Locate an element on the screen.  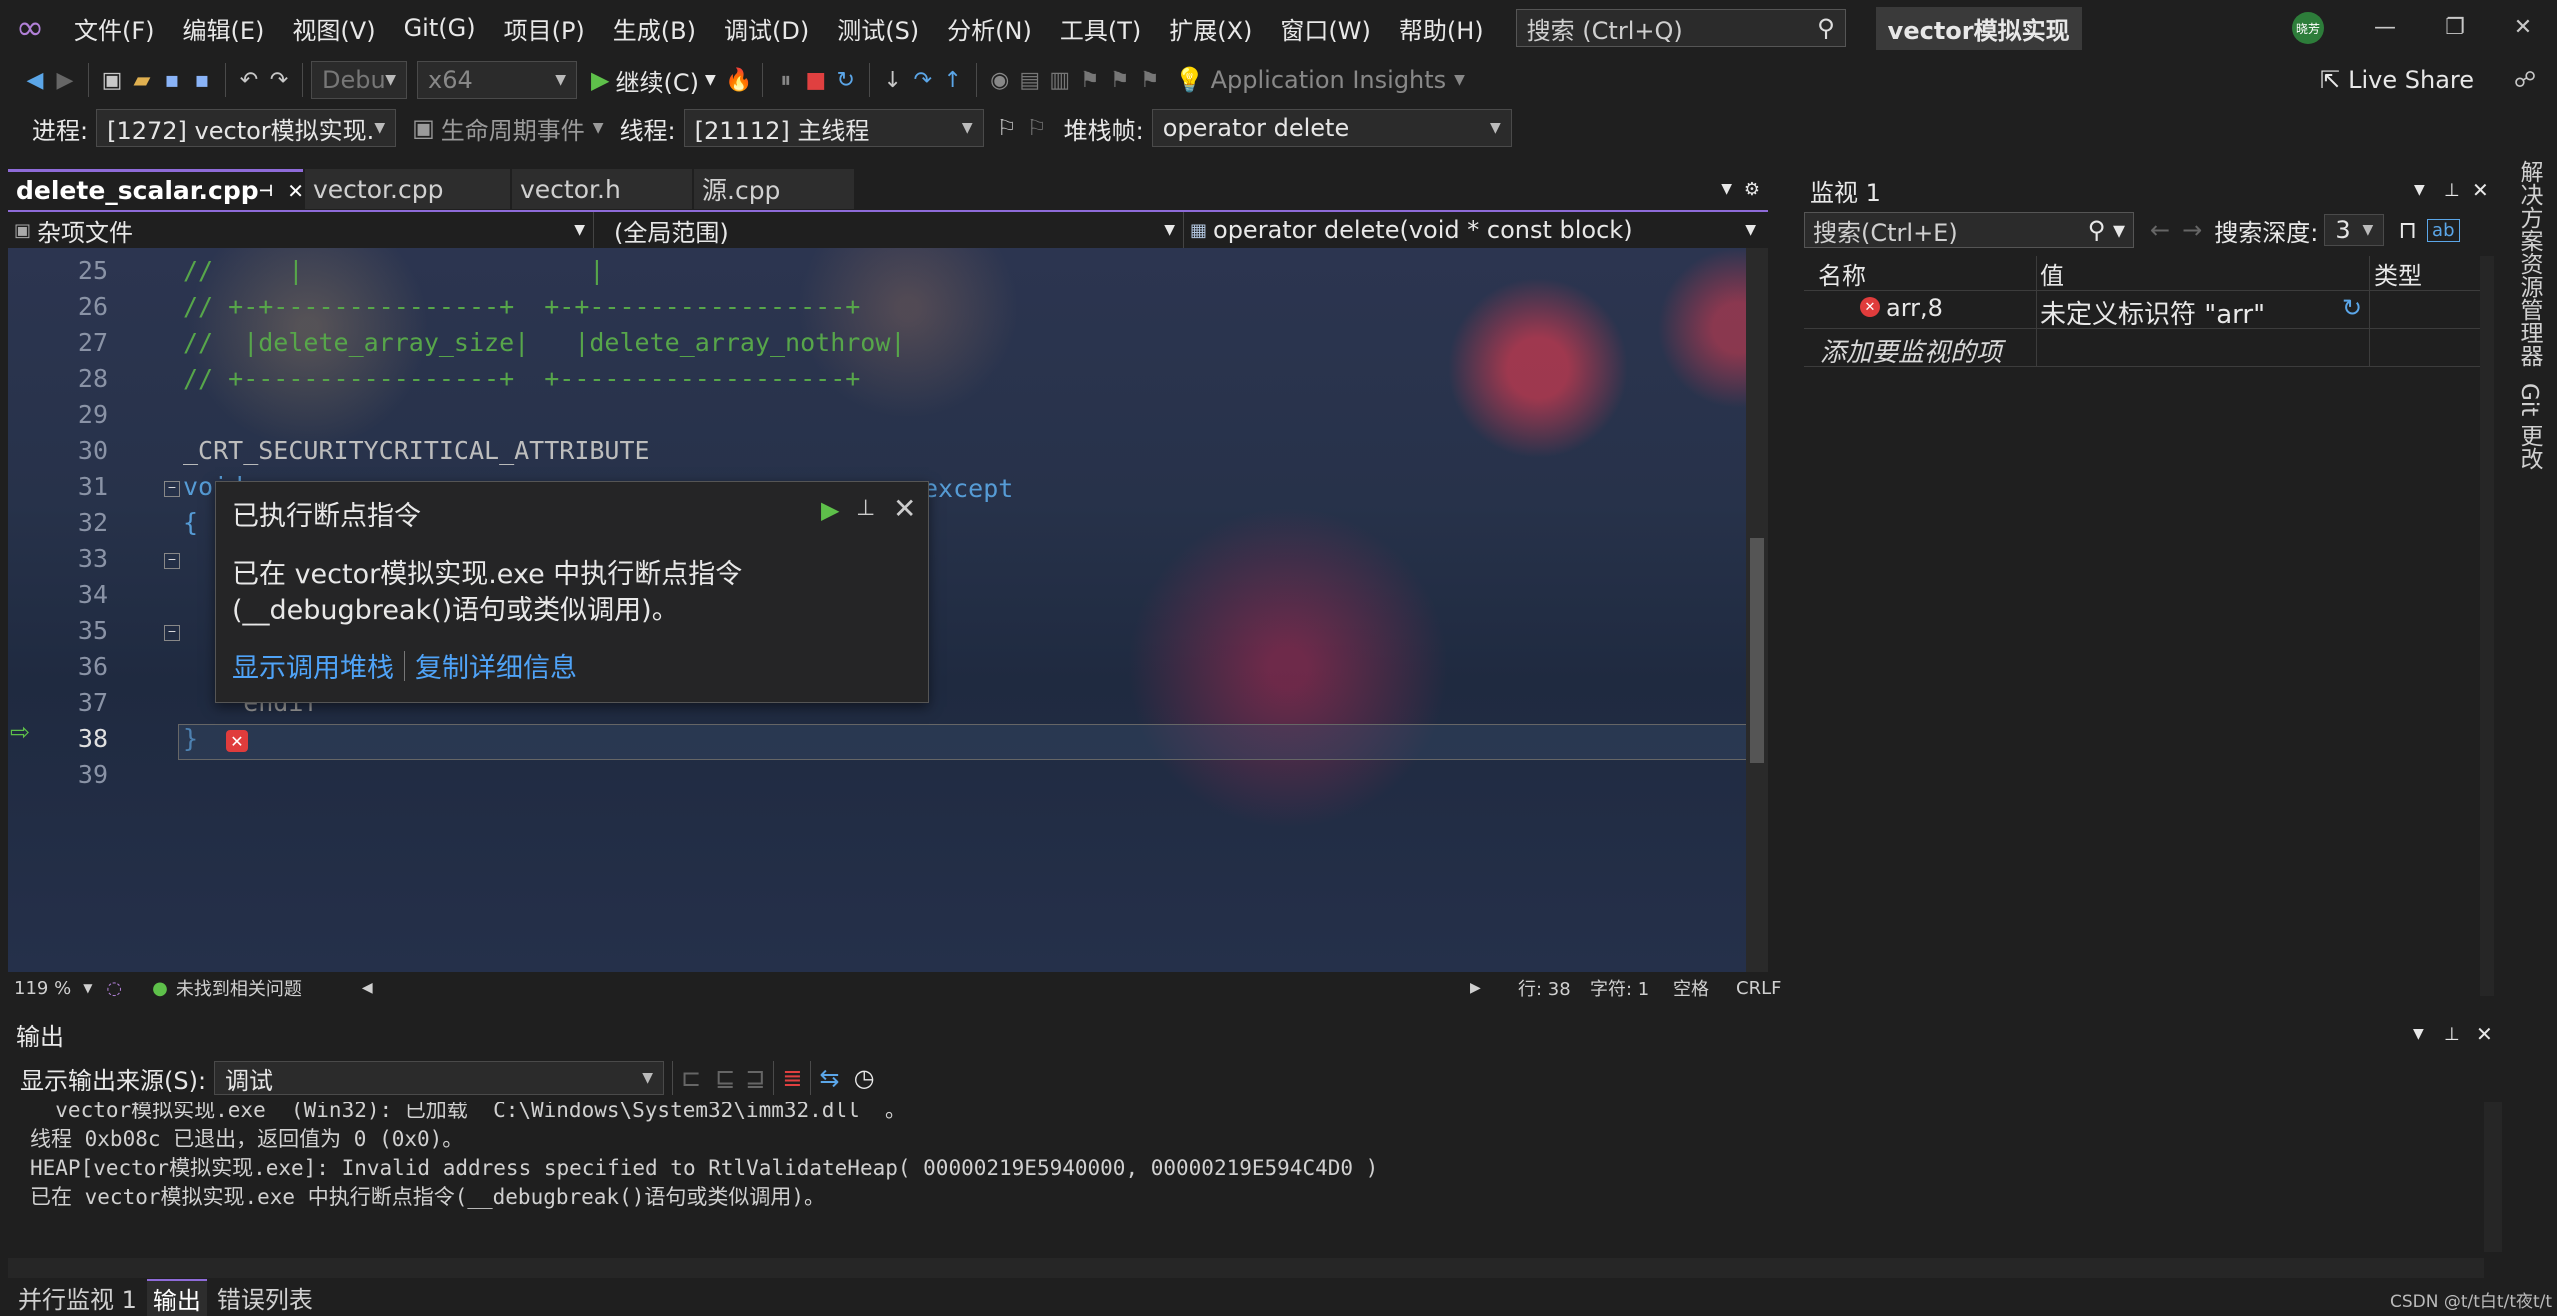
uncomment-icon: ▥ is located at coordinates (1060, 80).